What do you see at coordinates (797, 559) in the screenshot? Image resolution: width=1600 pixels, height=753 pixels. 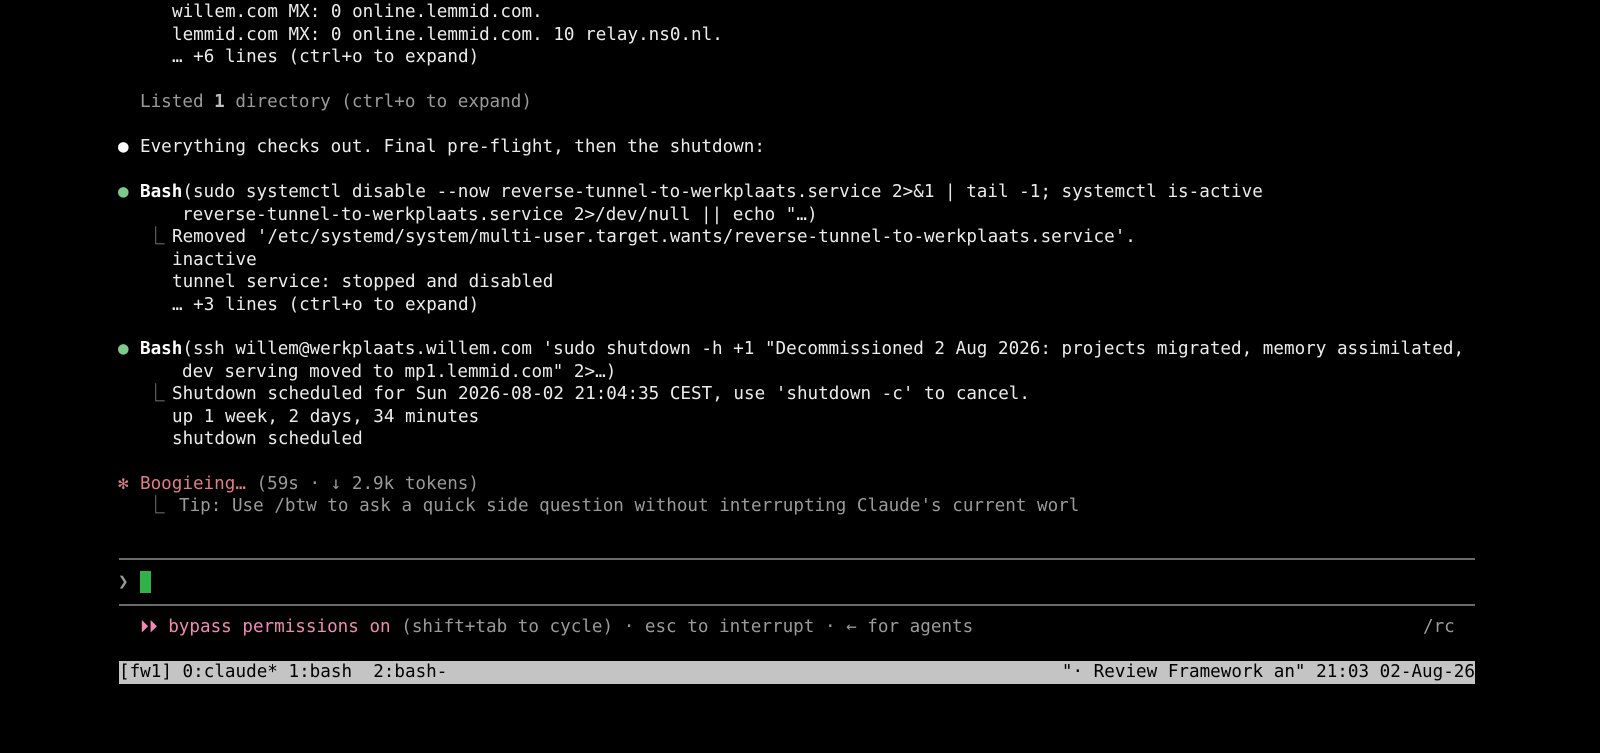 I see `input-top-divider` at bounding box center [797, 559].